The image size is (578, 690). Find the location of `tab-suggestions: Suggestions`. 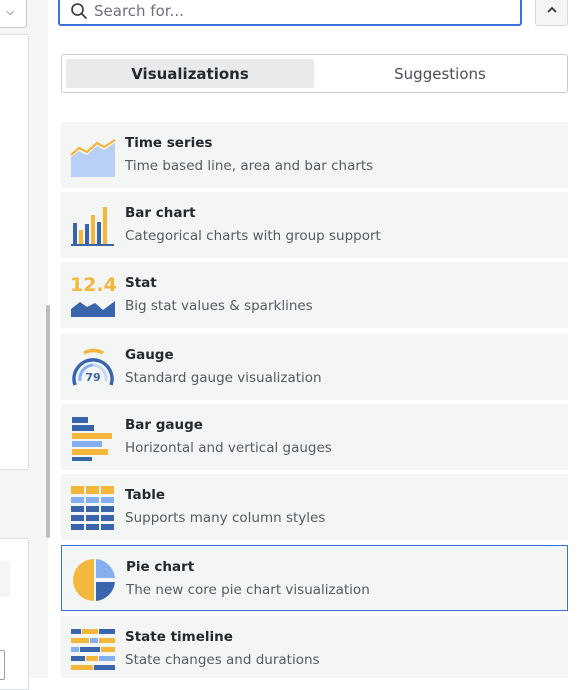

tab-suggestions: Suggestions is located at coordinates (440, 73).